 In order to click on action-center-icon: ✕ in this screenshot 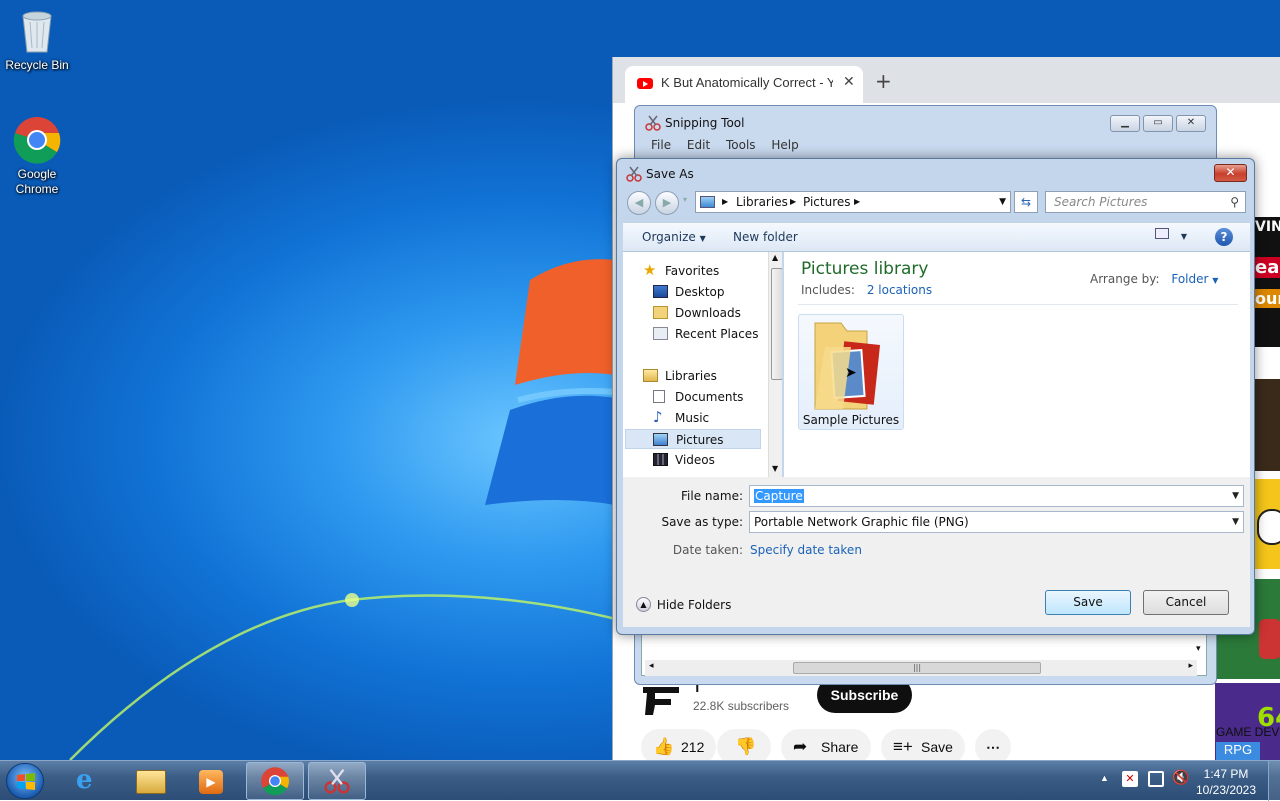, I will do `click(1130, 779)`.